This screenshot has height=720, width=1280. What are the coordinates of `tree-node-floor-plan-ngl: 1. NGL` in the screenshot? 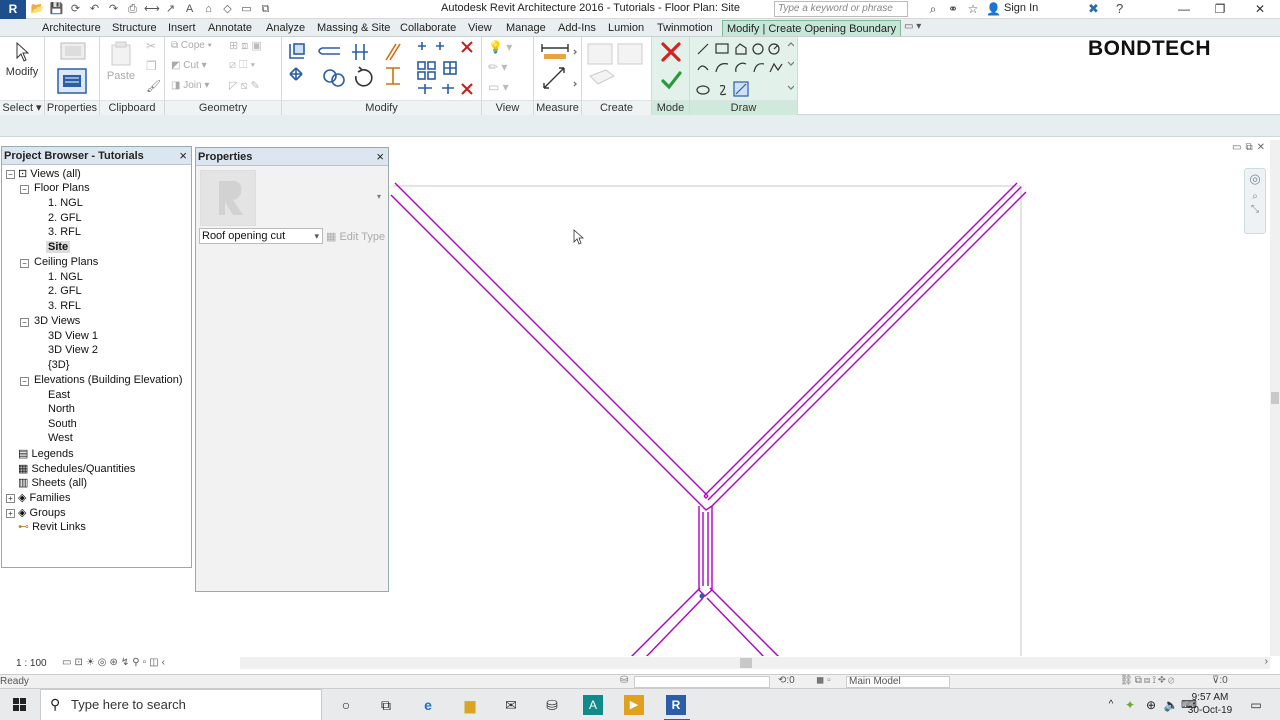 It's located at (65, 203).